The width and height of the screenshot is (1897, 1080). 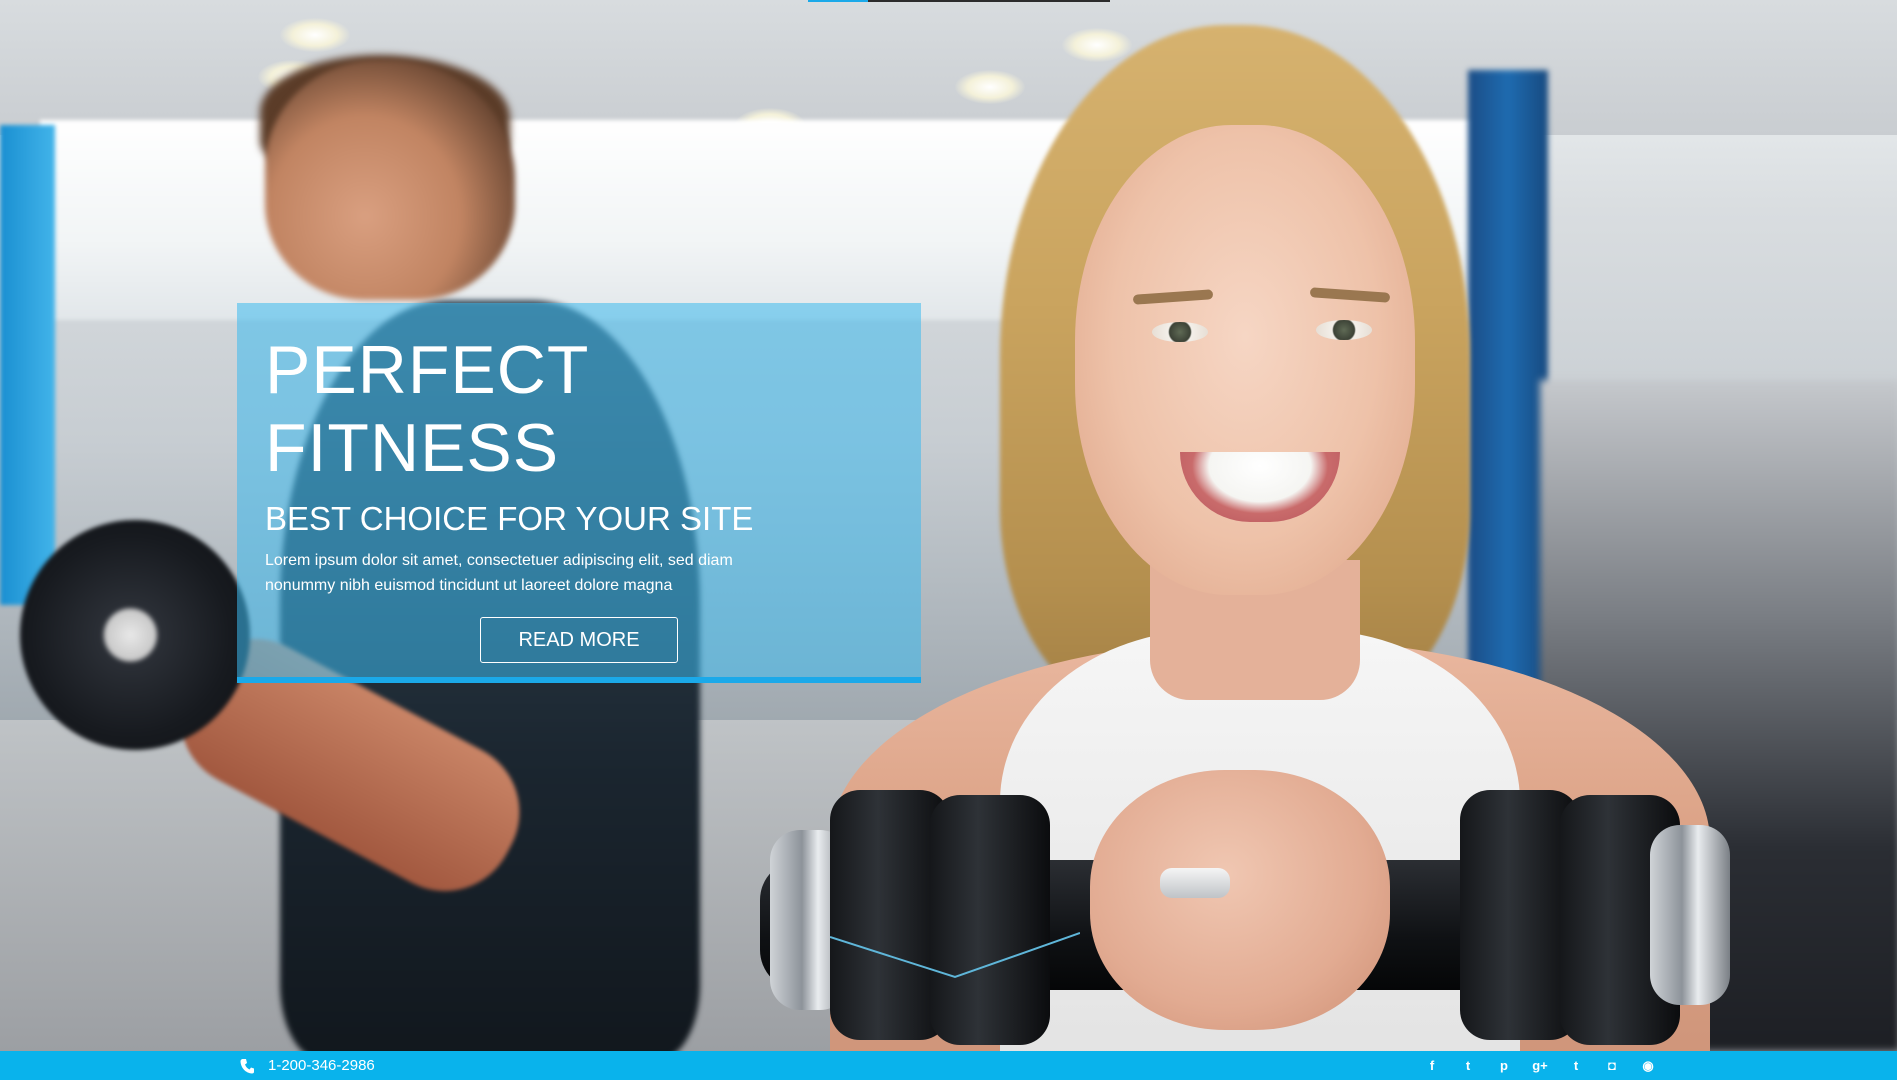 What do you see at coordinates (427, 409) in the screenshot?
I see `slide-title: PERFECT FITNESS` at bounding box center [427, 409].